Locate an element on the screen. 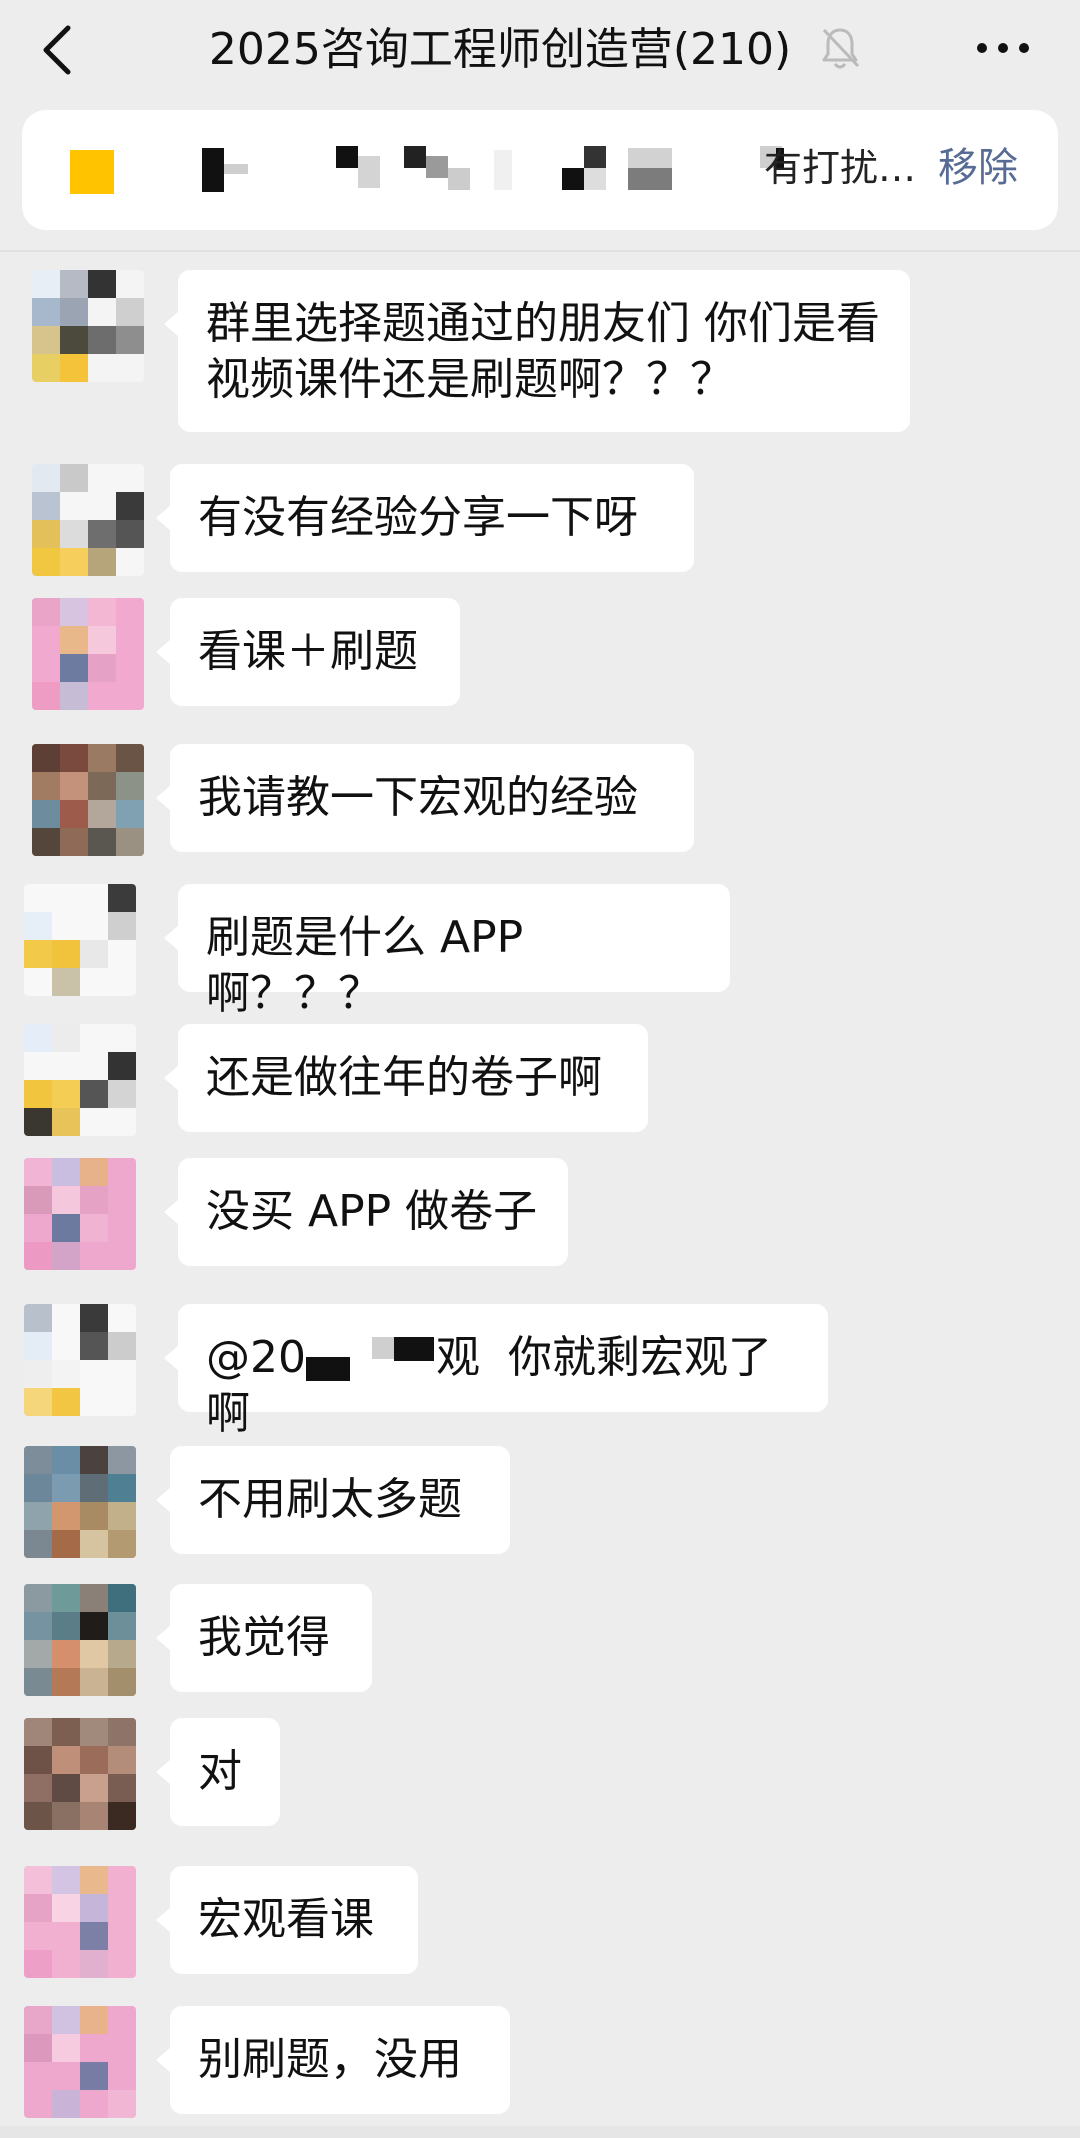 The image size is (1080, 2138). pixelated-mention is located at coordinates (371, 1360).